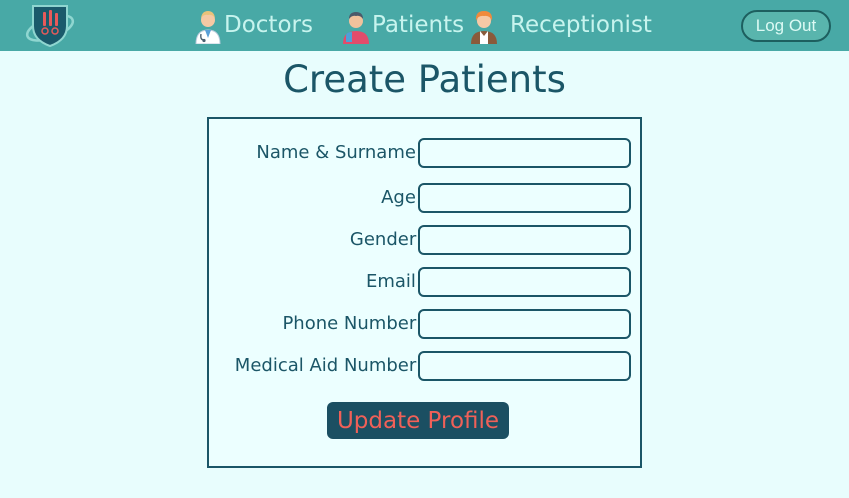 The image size is (849, 498). What do you see at coordinates (393, 281) in the screenshot?
I see `email-label: Email:` at bounding box center [393, 281].